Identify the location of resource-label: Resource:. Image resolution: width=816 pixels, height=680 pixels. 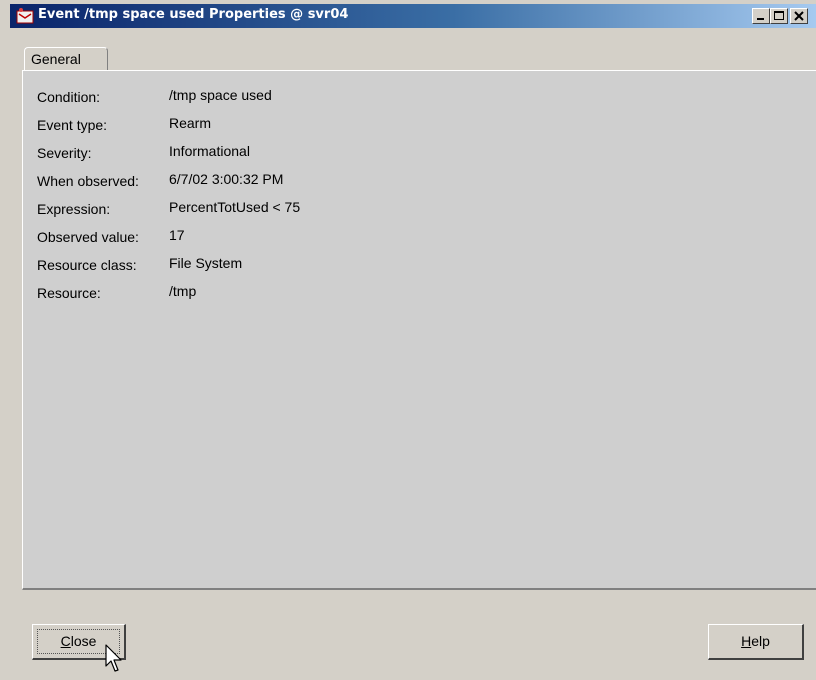
(69, 293).